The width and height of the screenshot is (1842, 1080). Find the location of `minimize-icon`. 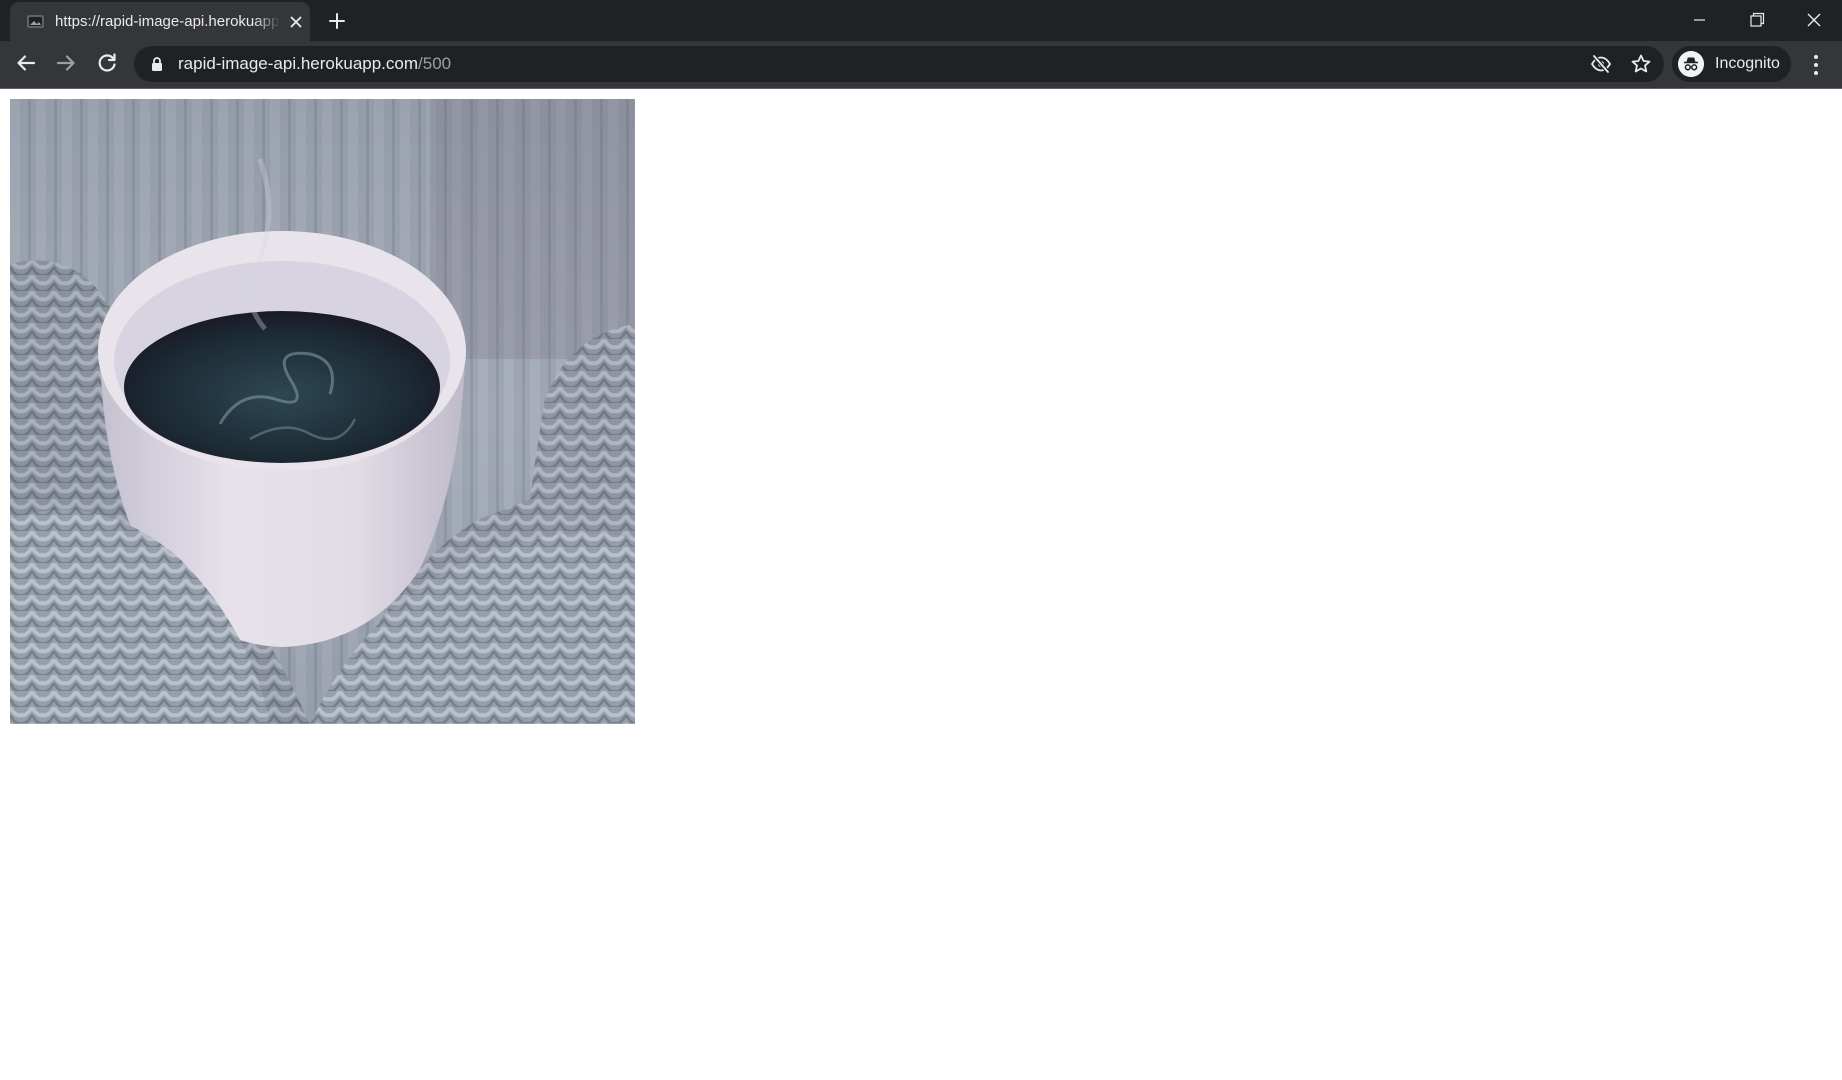

minimize-icon is located at coordinates (1699, 20).